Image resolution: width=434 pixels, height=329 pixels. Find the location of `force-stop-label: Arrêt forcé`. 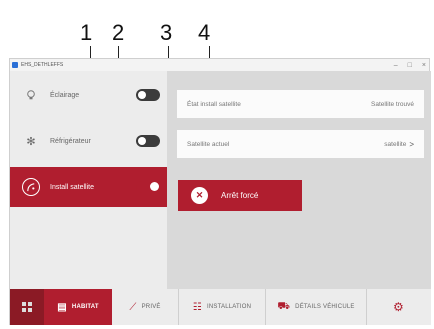

force-stop-label: Arrêt forcé is located at coordinates (240, 195).